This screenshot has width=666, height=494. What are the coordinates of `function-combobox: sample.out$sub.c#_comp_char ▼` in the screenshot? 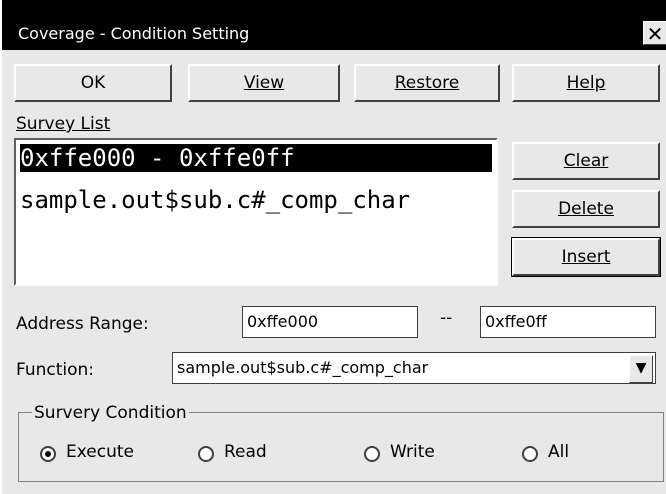 It's located at (414, 368).